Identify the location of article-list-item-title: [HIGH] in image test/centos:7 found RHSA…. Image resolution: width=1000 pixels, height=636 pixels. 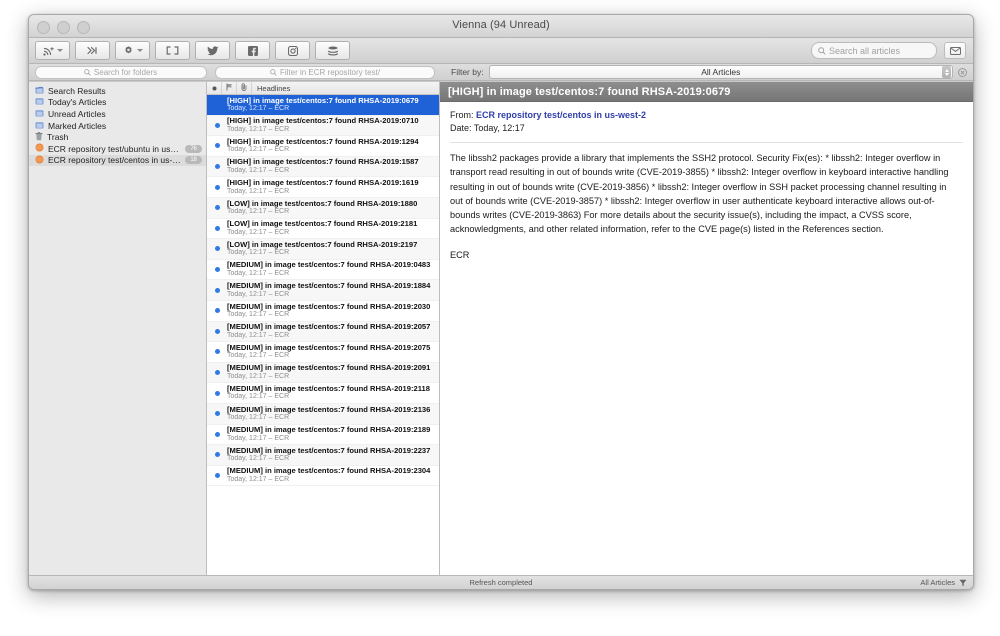
(323, 100).